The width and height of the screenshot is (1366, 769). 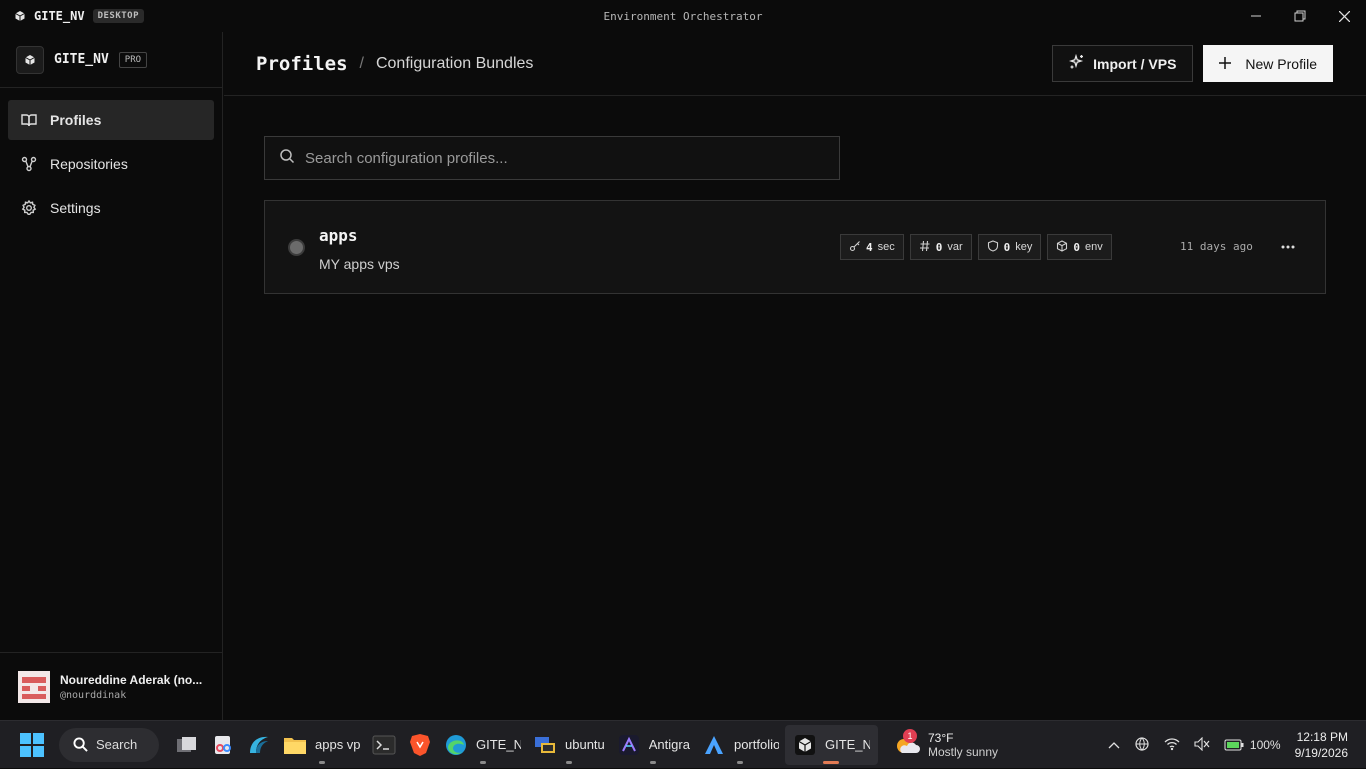 I want to click on app-logo-icon, so click(x=20, y=16).